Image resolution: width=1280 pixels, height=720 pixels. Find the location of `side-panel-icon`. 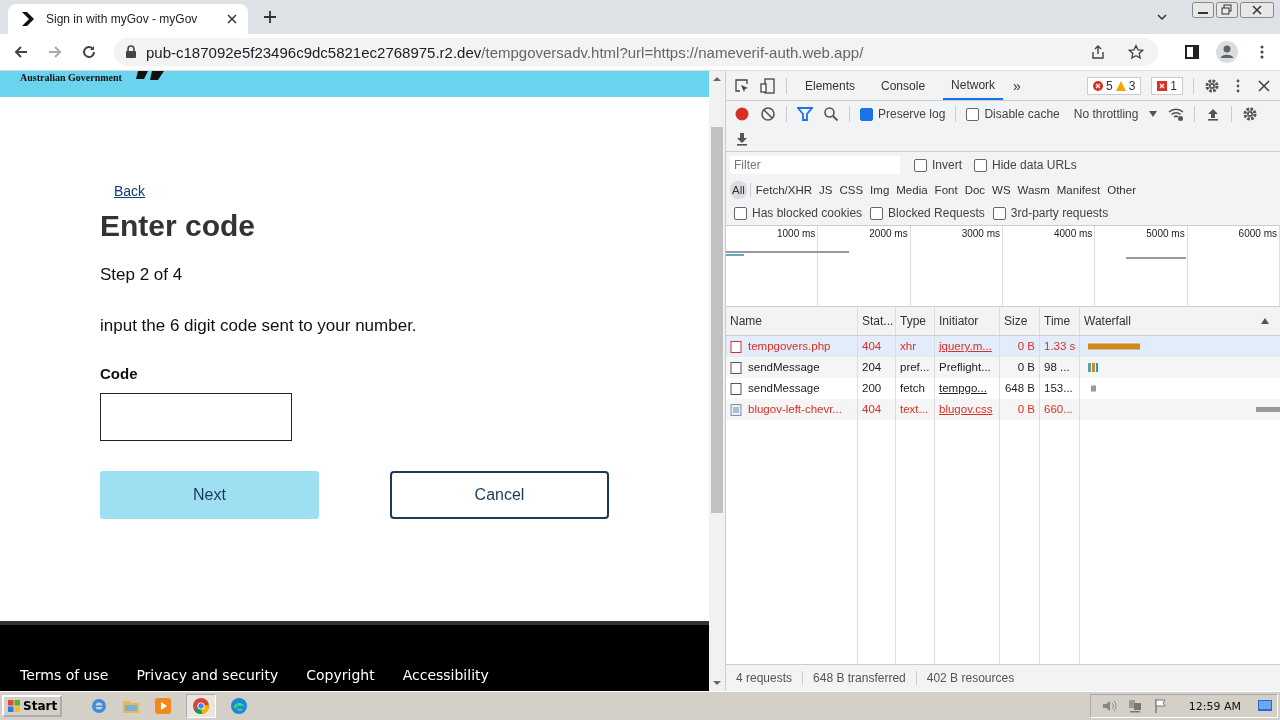

side-panel-icon is located at coordinates (1192, 52).